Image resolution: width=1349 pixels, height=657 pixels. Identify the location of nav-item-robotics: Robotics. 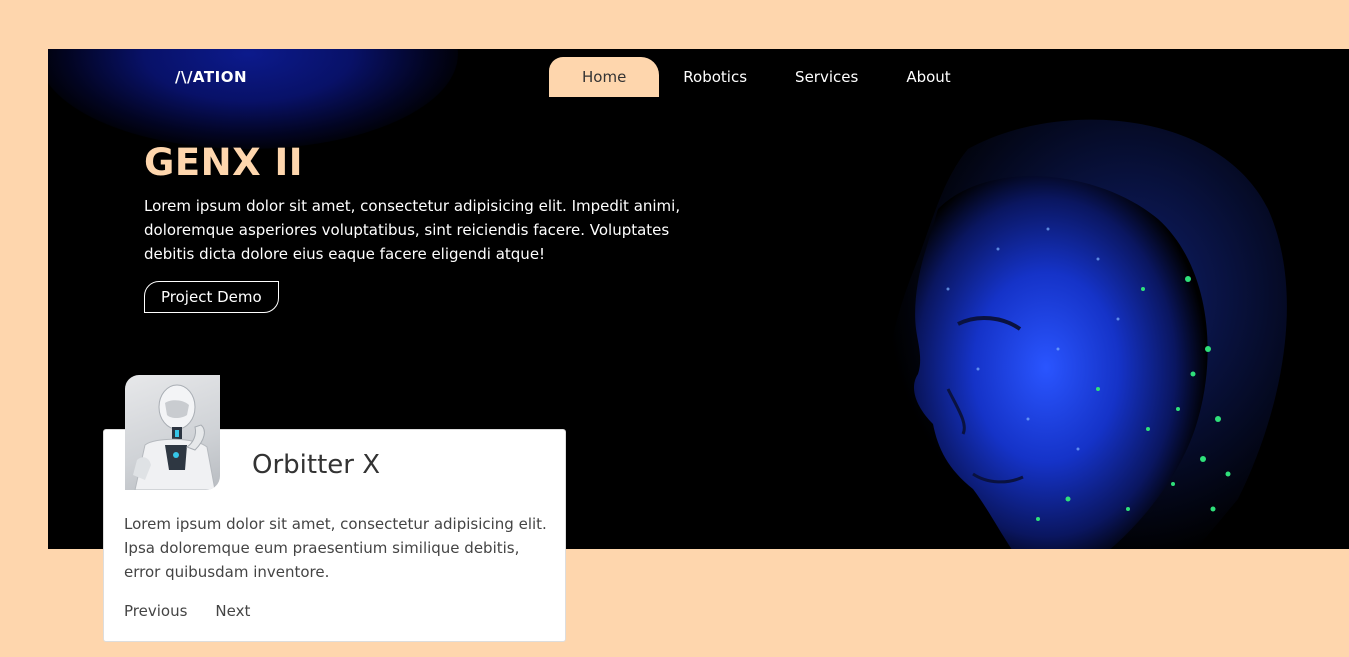
(715, 77).